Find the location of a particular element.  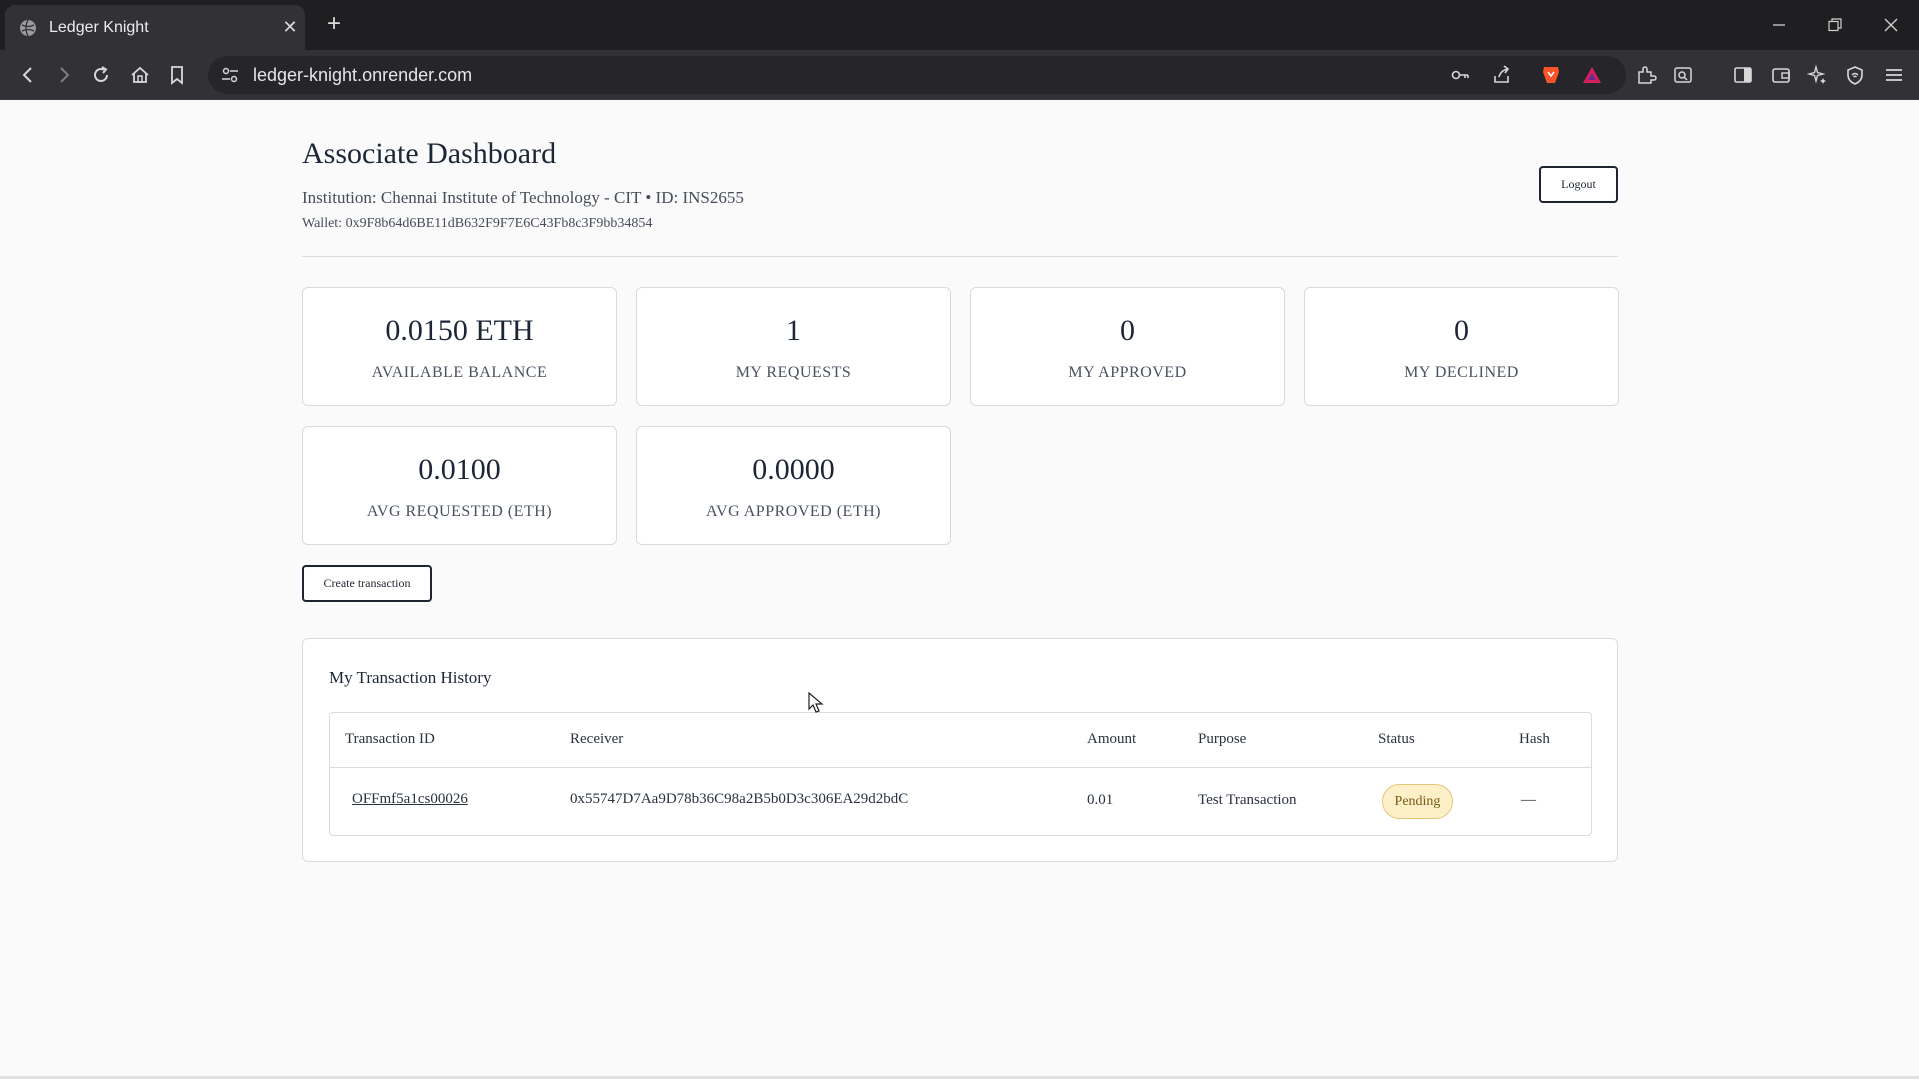

logout-button: Logout is located at coordinates (1578, 184).